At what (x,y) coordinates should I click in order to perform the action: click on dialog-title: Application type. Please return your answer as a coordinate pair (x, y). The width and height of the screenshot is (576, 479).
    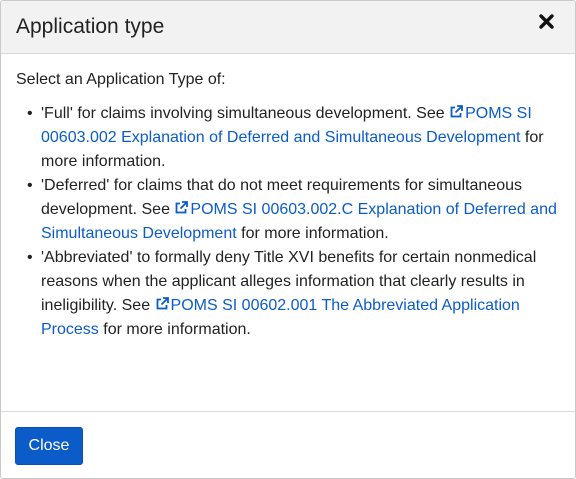
    Looking at the image, I should click on (90, 26).